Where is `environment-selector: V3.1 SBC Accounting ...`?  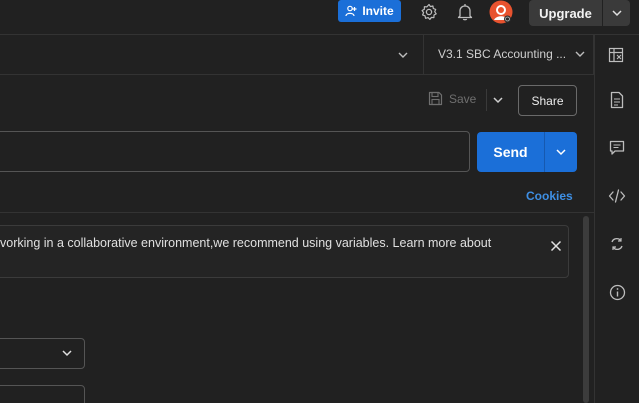 environment-selector: V3.1 SBC Accounting ... is located at coordinates (512, 54).